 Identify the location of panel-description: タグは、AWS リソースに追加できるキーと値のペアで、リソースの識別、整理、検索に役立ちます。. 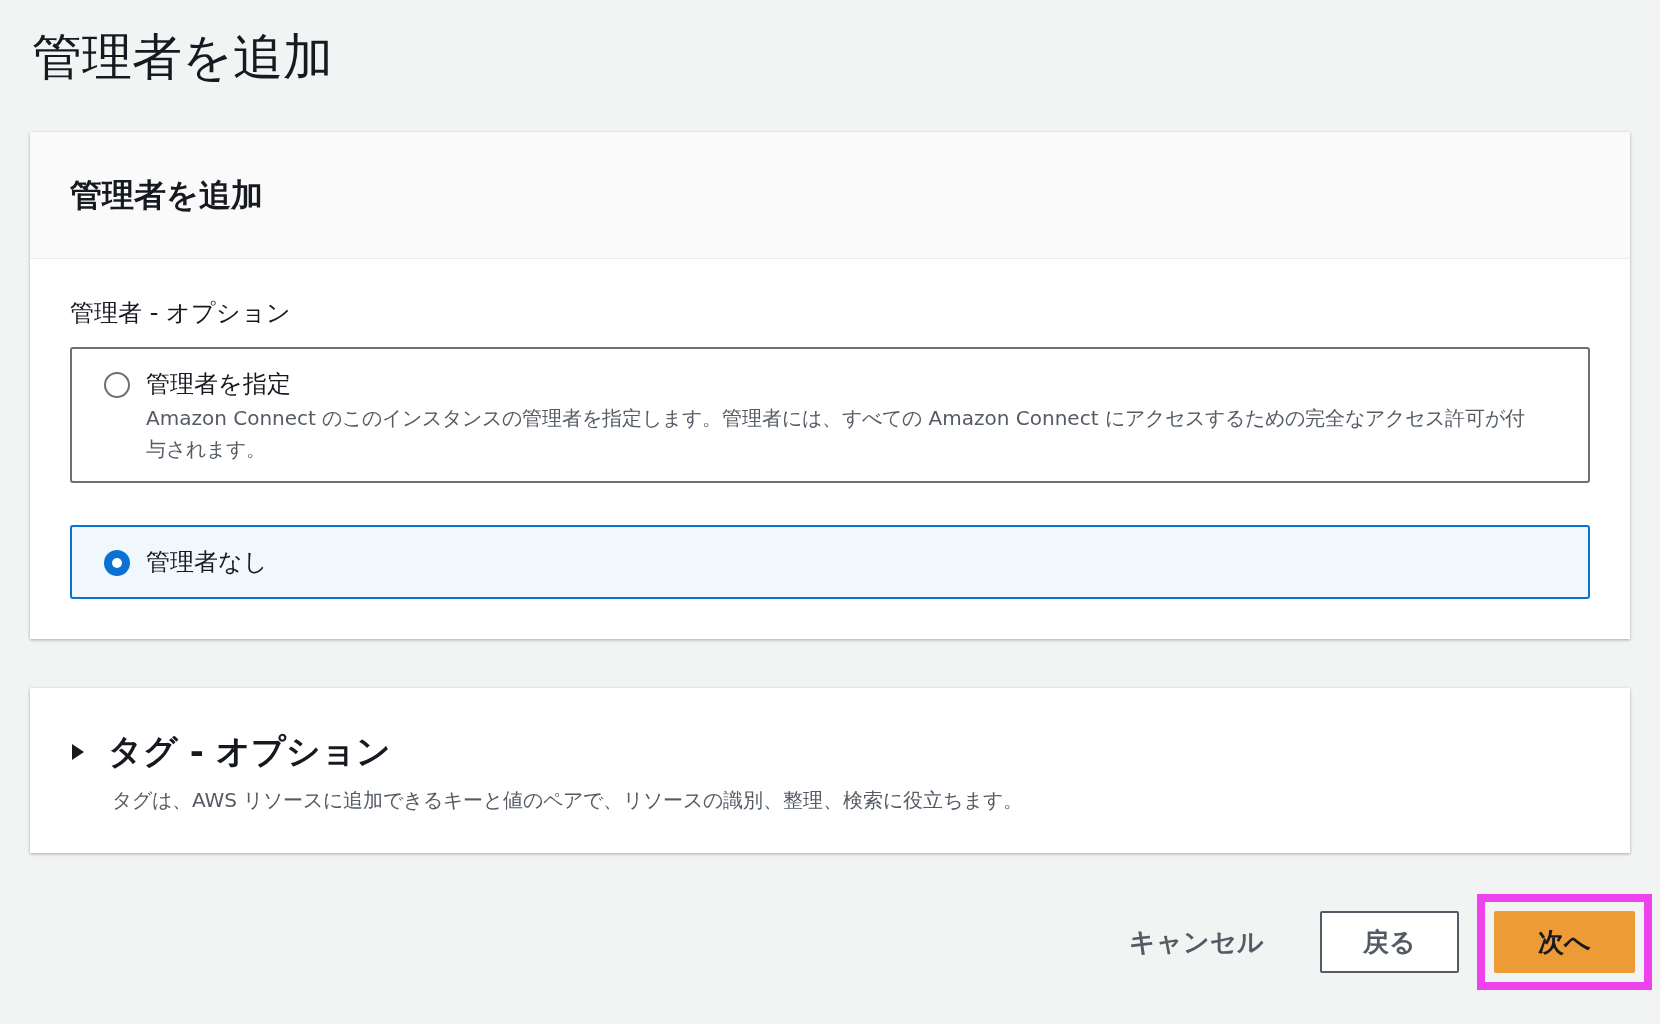
(568, 800).